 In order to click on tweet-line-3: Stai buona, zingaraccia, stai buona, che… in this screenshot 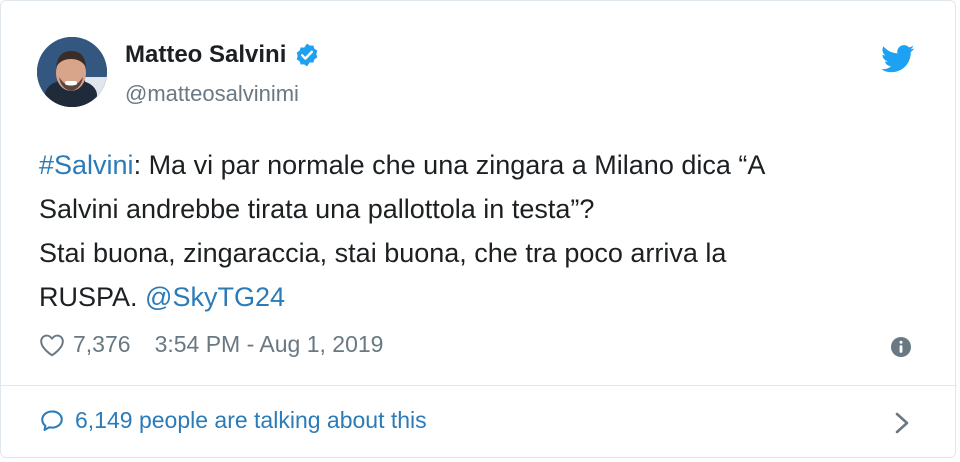, I will do `click(383, 253)`.